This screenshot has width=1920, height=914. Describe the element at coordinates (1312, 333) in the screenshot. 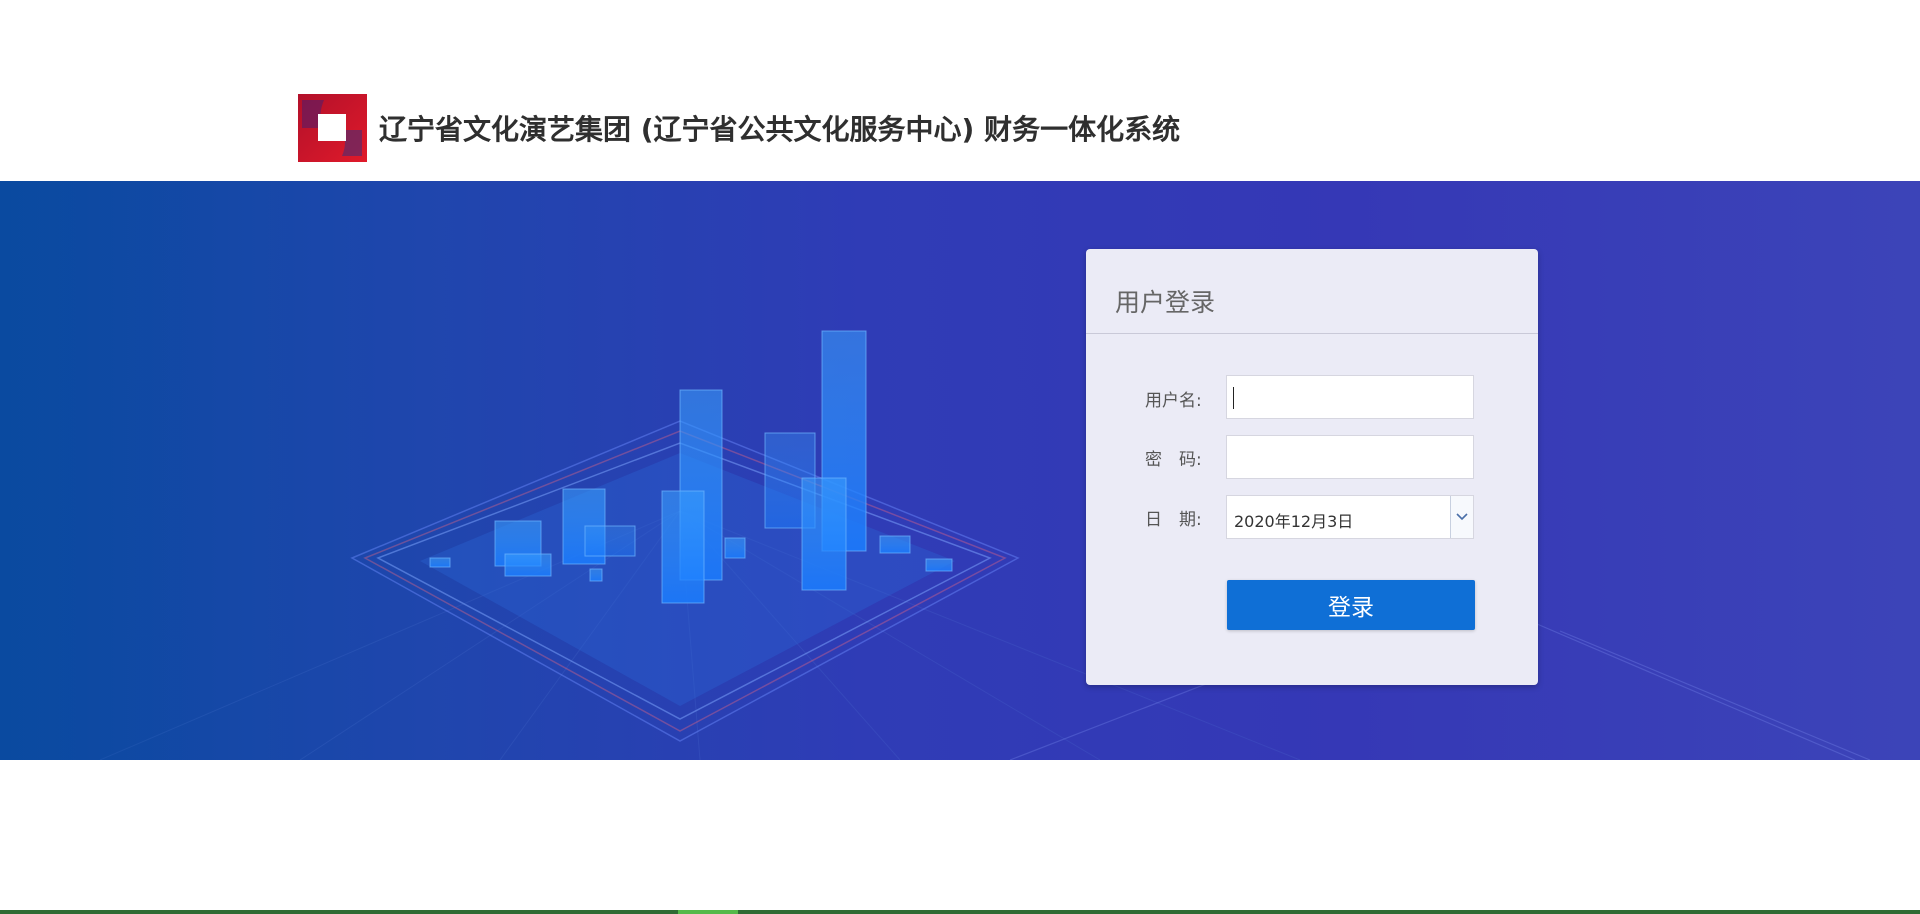

I see `title-divider` at that location.